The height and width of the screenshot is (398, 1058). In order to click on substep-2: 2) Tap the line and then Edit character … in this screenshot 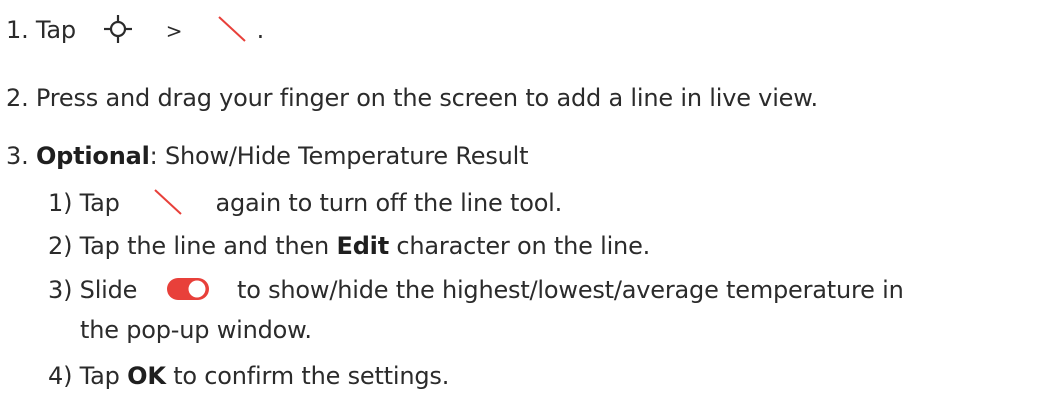, I will do `click(349, 246)`.